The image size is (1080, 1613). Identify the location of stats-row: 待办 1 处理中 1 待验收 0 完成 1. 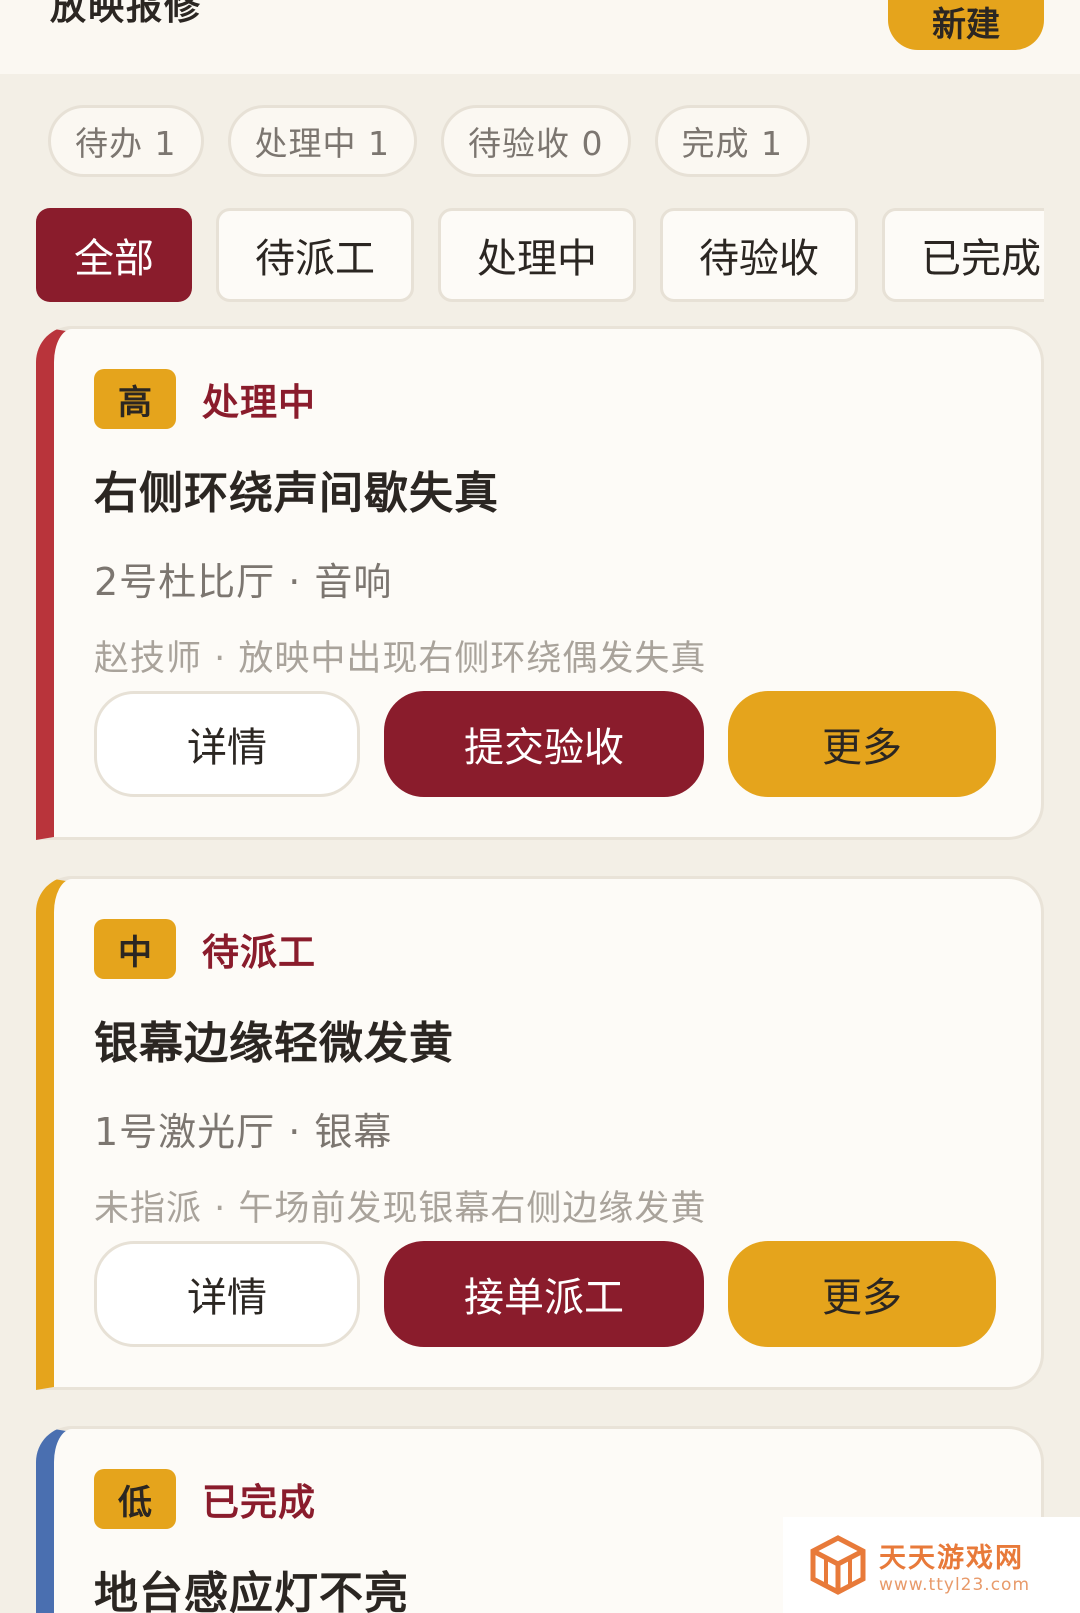
(429, 141).